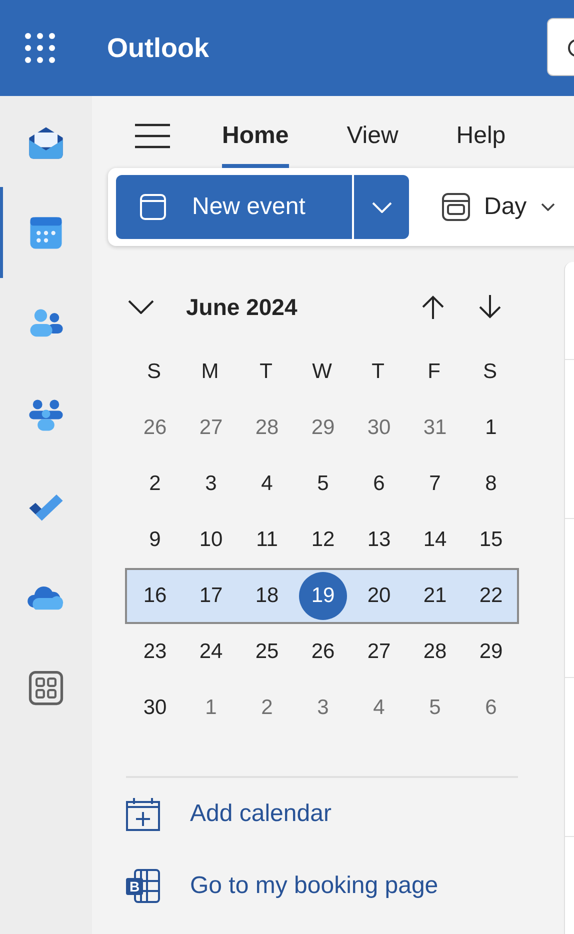  Describe the element at coordinates (155, 540) in the screenshot. I see `calendar-day: 9` at that location.